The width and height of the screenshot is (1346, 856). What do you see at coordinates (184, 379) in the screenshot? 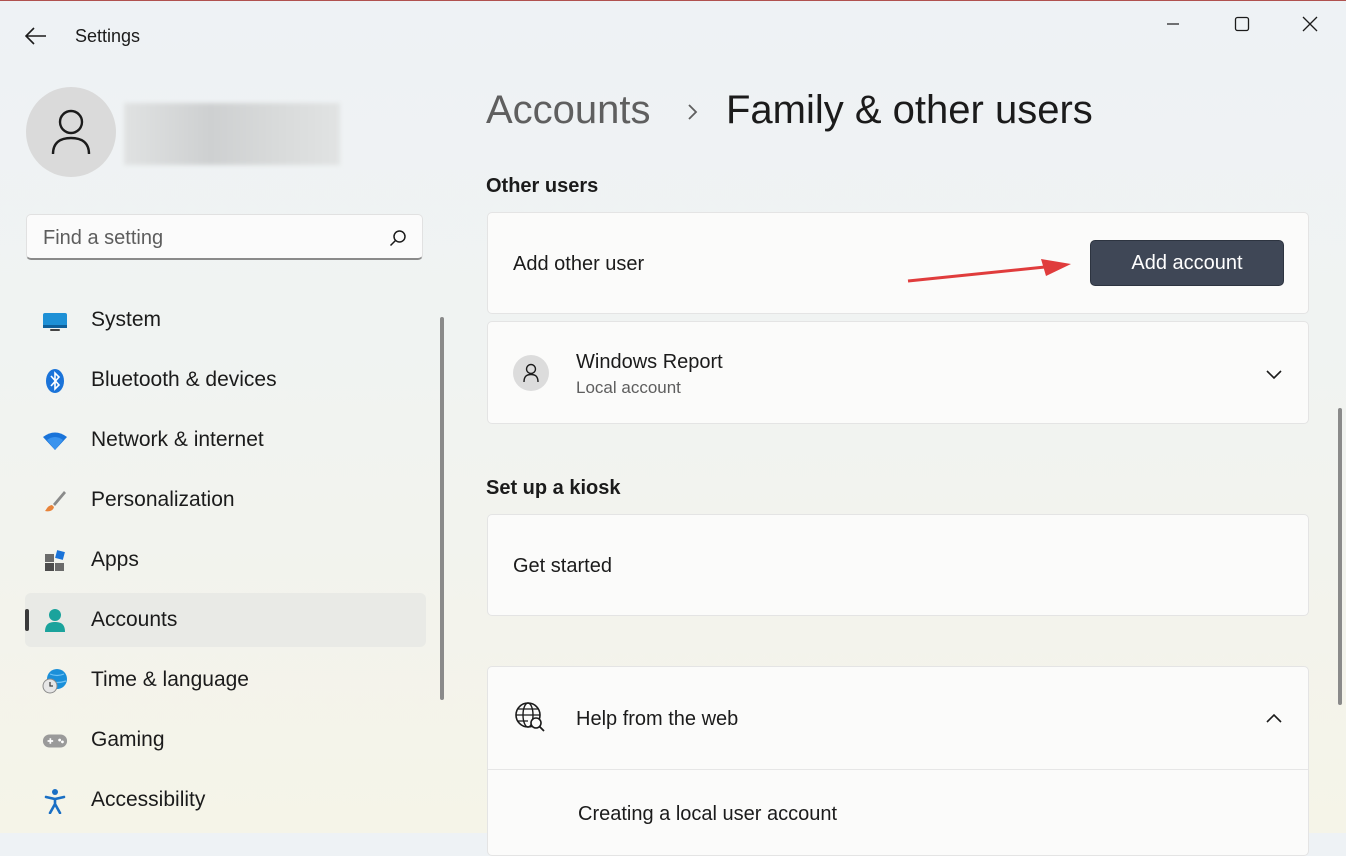
I see `sidebar-item-label: Bluetooth & devices` at bounding box center [184, 379].